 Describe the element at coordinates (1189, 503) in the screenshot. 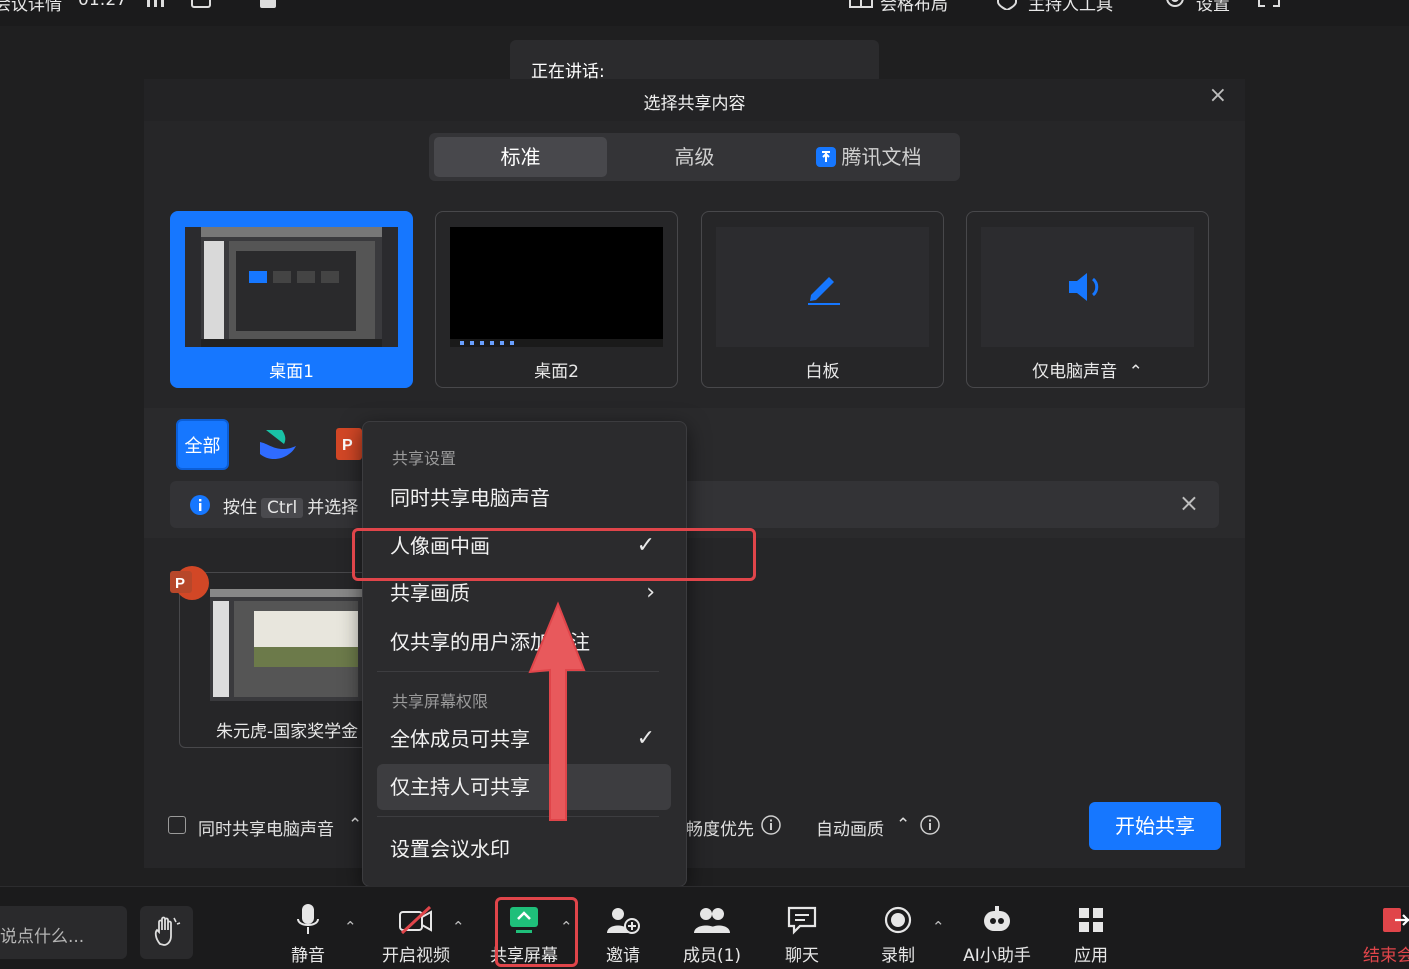

I see `close-tip-icon: ×` at that location.